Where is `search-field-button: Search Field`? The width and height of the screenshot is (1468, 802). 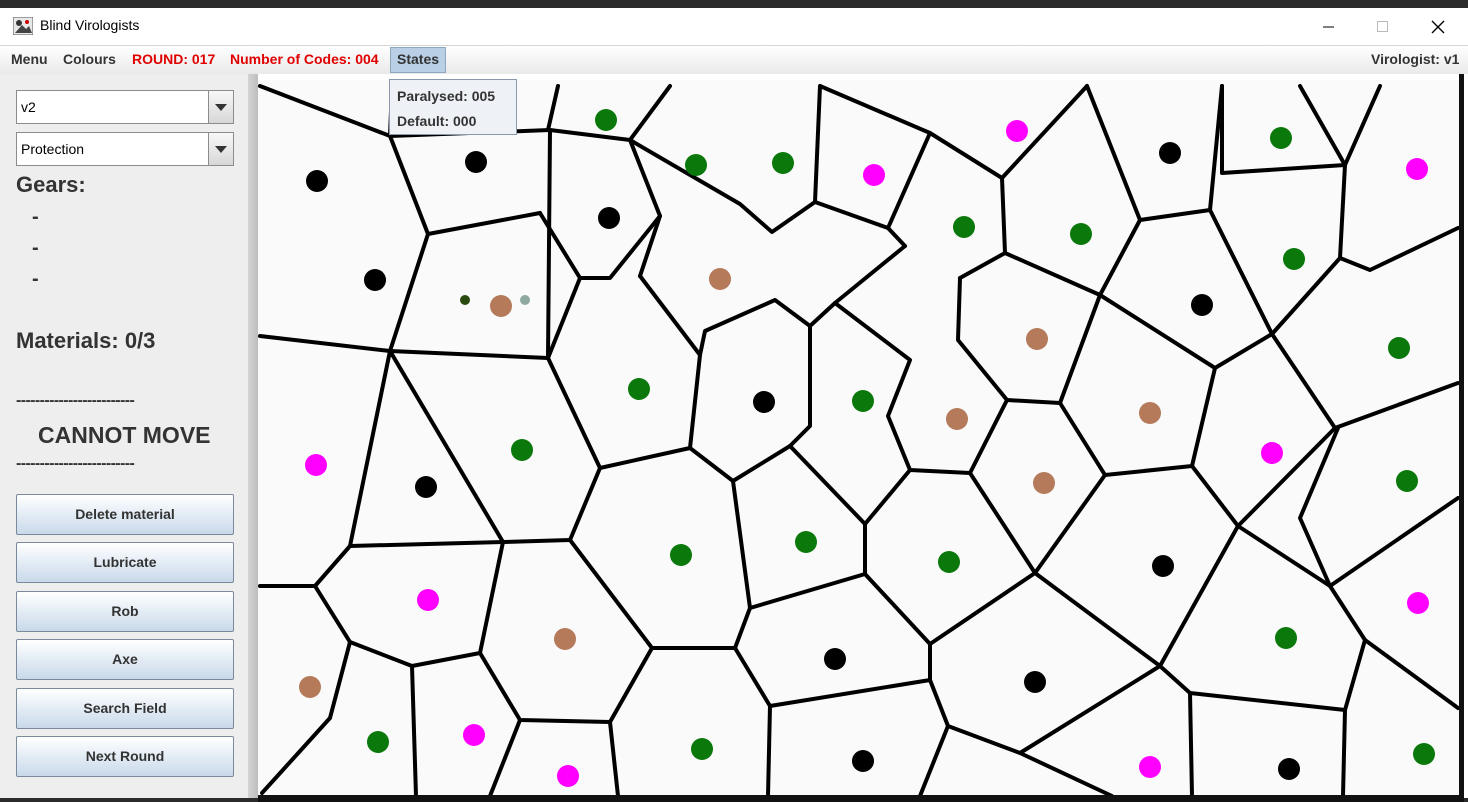 search-field-button: Search Field is located at coordinates (125, 708).